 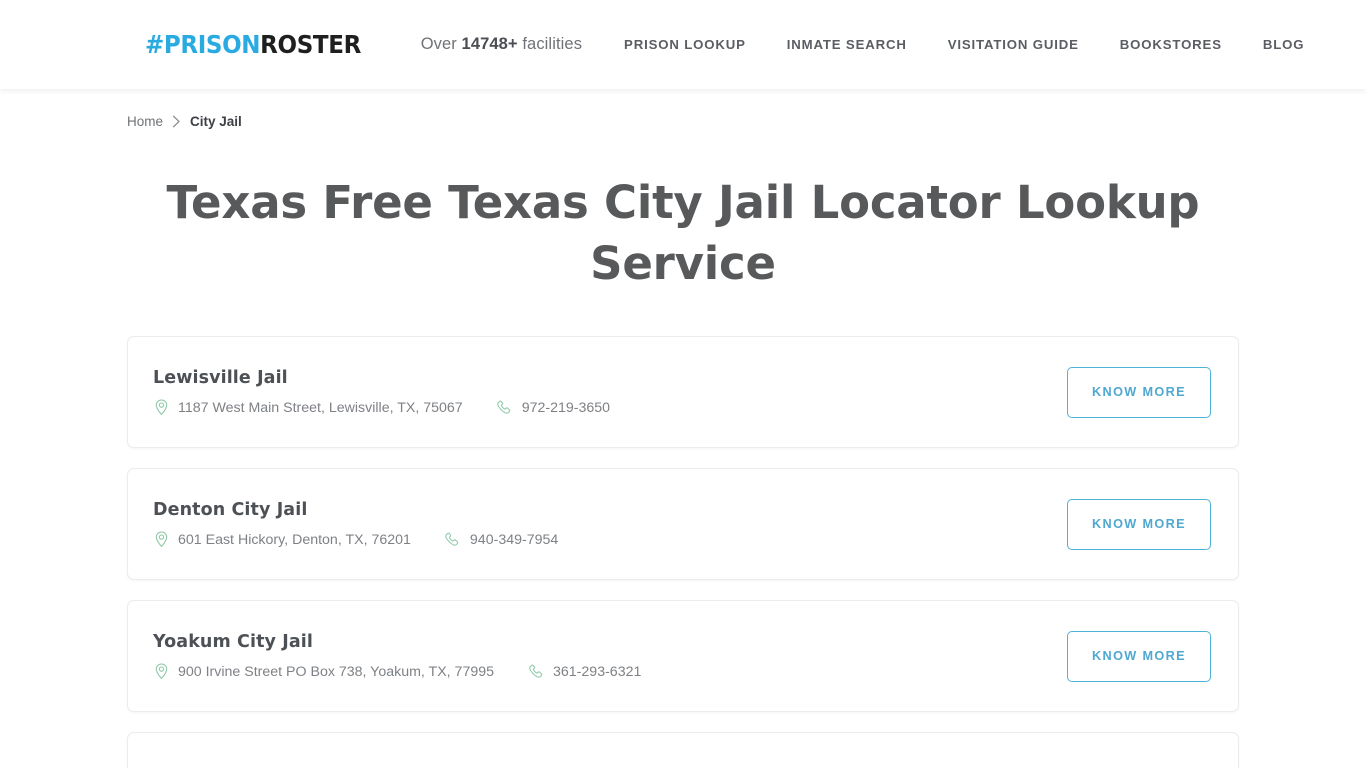 I want to click on facility-phone-text: 972-219-3650, so click(x=566, y=407).